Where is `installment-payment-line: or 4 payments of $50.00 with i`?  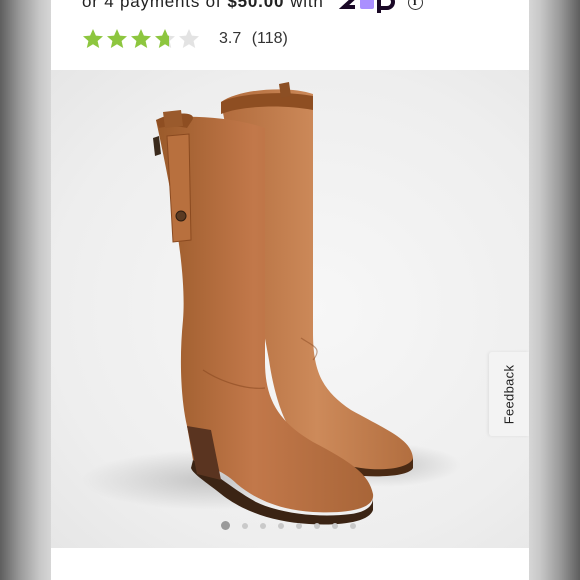
installment-payment-line: or 4 payments of $50.00 with i is located at coordinates (252, 6).